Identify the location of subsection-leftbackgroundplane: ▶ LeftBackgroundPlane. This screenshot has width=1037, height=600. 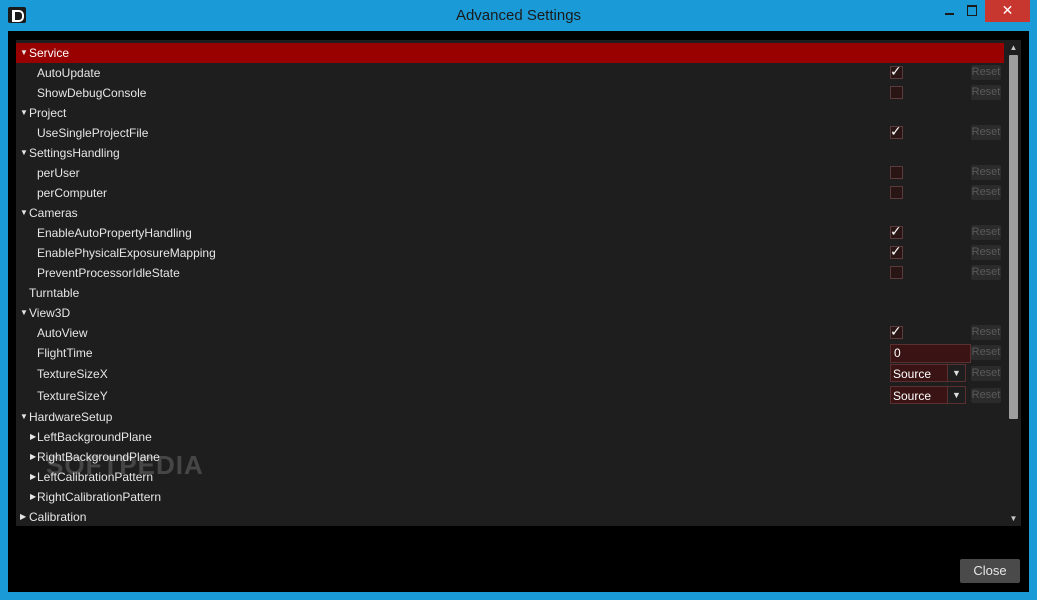
(510, 437).